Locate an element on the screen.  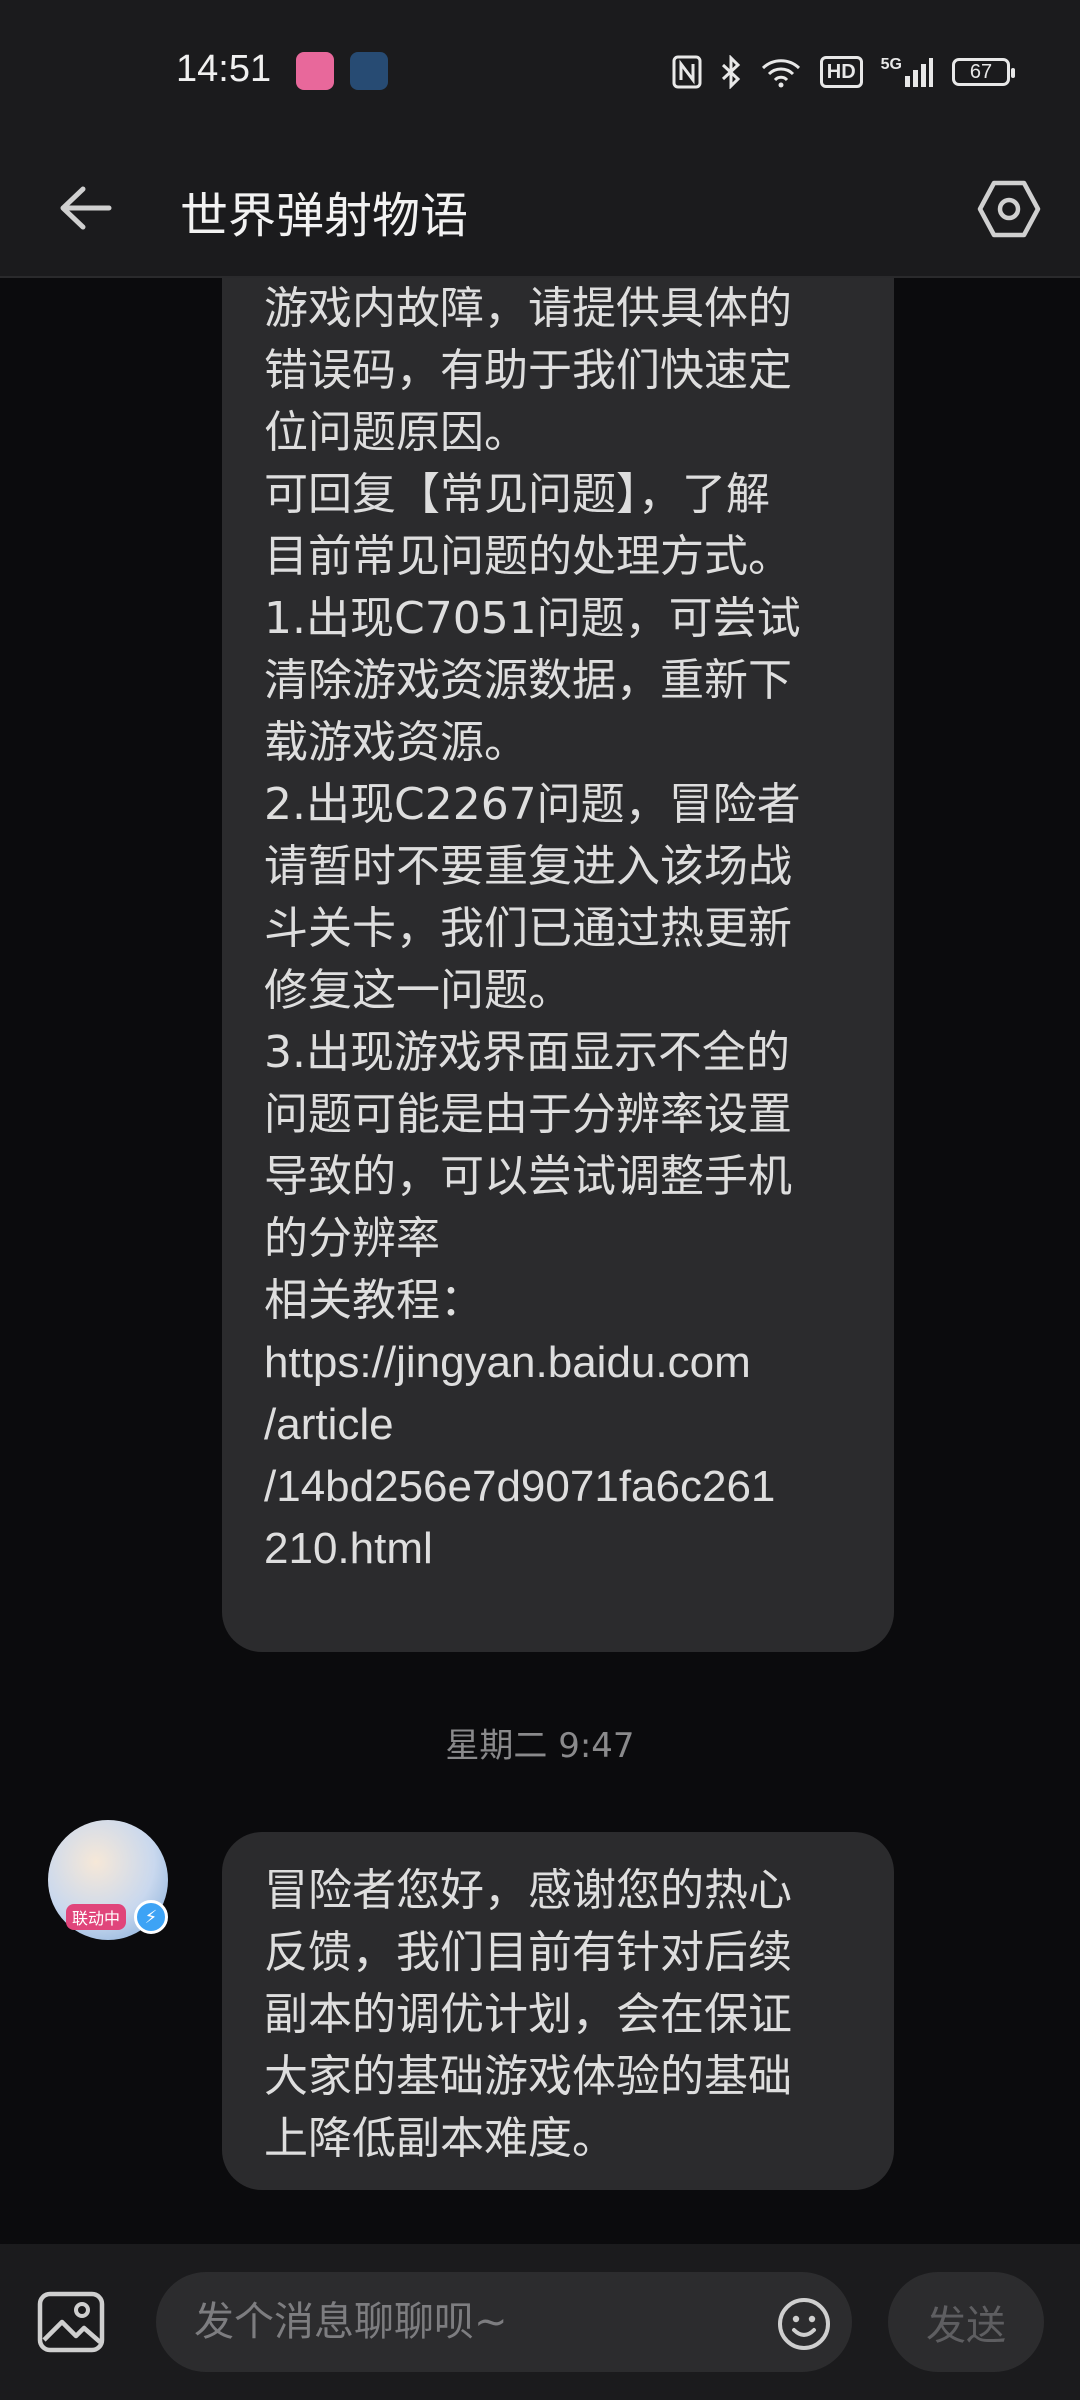
image-button is located at coordinates (71, 2322).